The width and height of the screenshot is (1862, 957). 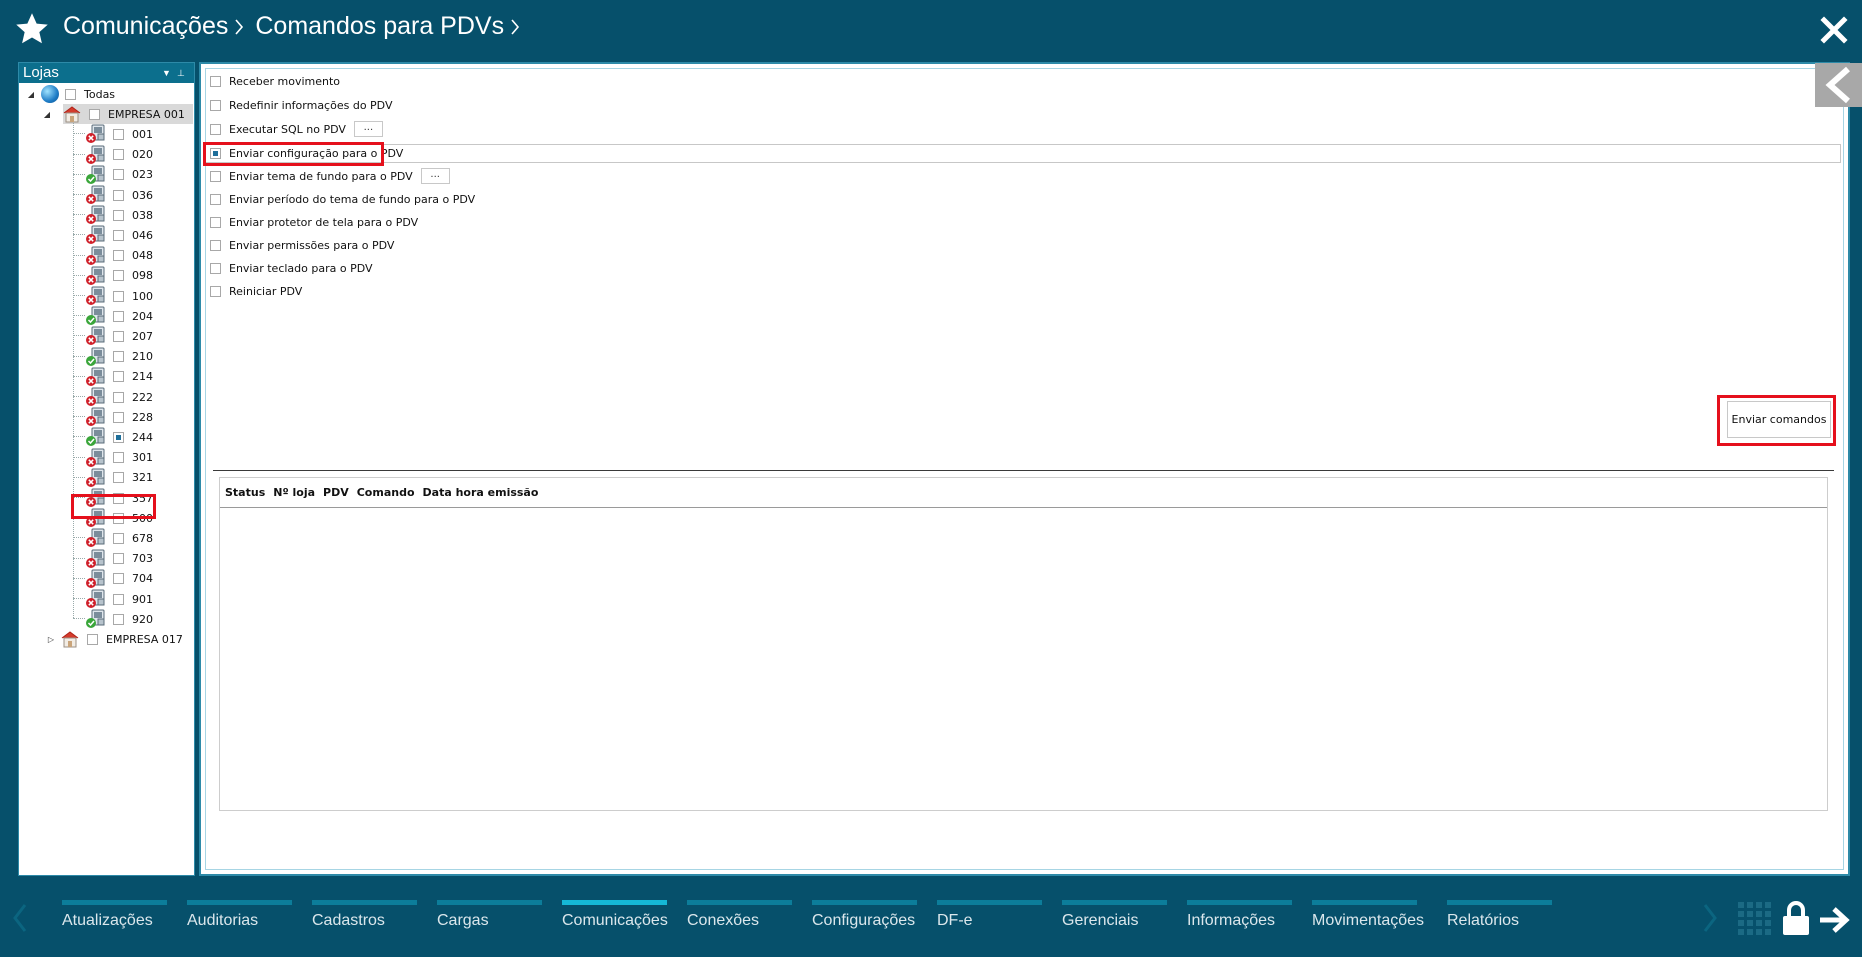 I want to click on store-node: 228, so click(x=119, y=417).